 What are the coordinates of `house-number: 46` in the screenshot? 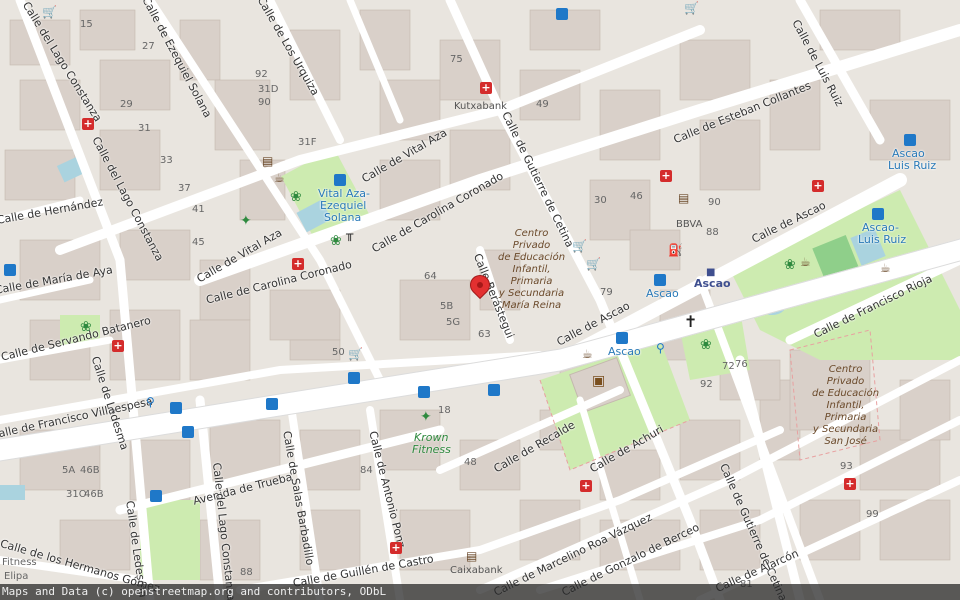 It's located at (636, 196).